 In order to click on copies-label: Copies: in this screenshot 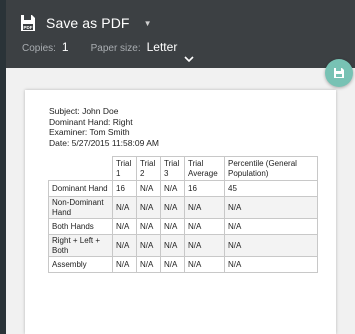, I will do `click(39, 48)`.